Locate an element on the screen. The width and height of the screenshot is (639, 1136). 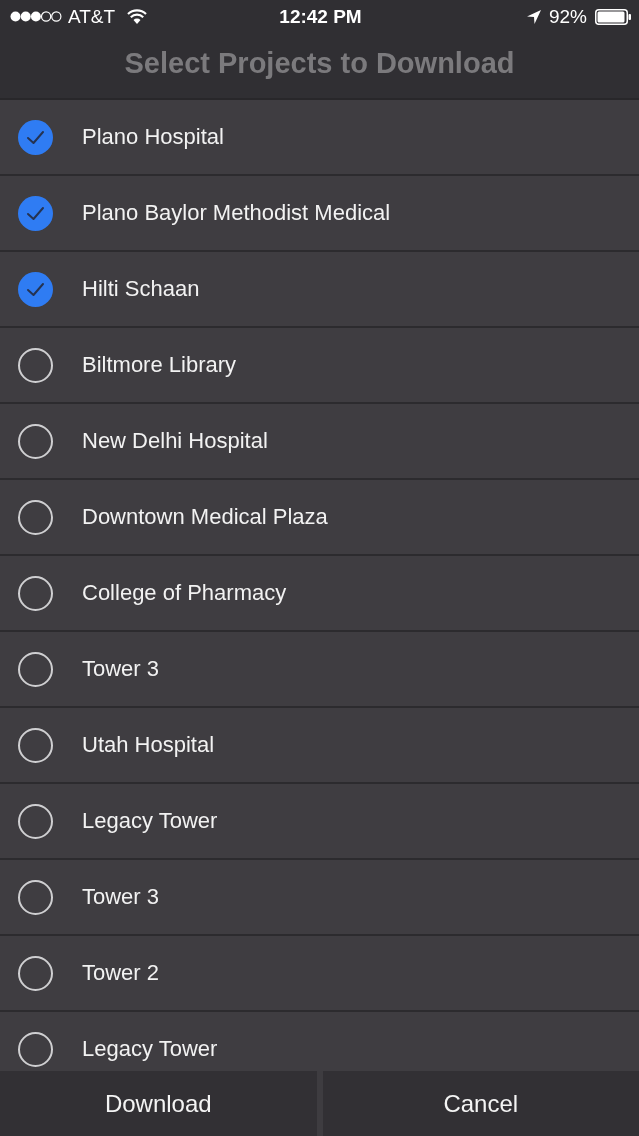
page-title: Select Projects to Download is located at coordinates (319, 63).